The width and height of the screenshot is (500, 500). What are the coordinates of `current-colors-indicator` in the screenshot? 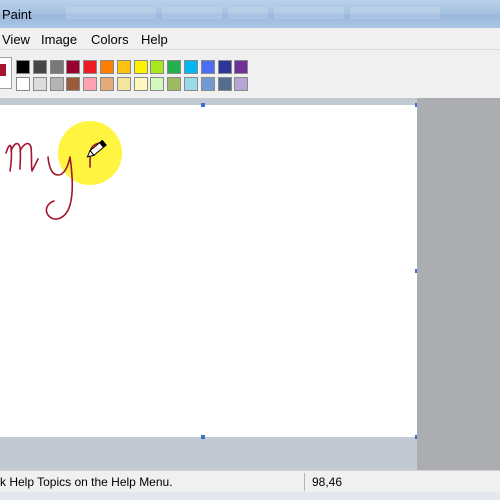 It's located at (6, 73).